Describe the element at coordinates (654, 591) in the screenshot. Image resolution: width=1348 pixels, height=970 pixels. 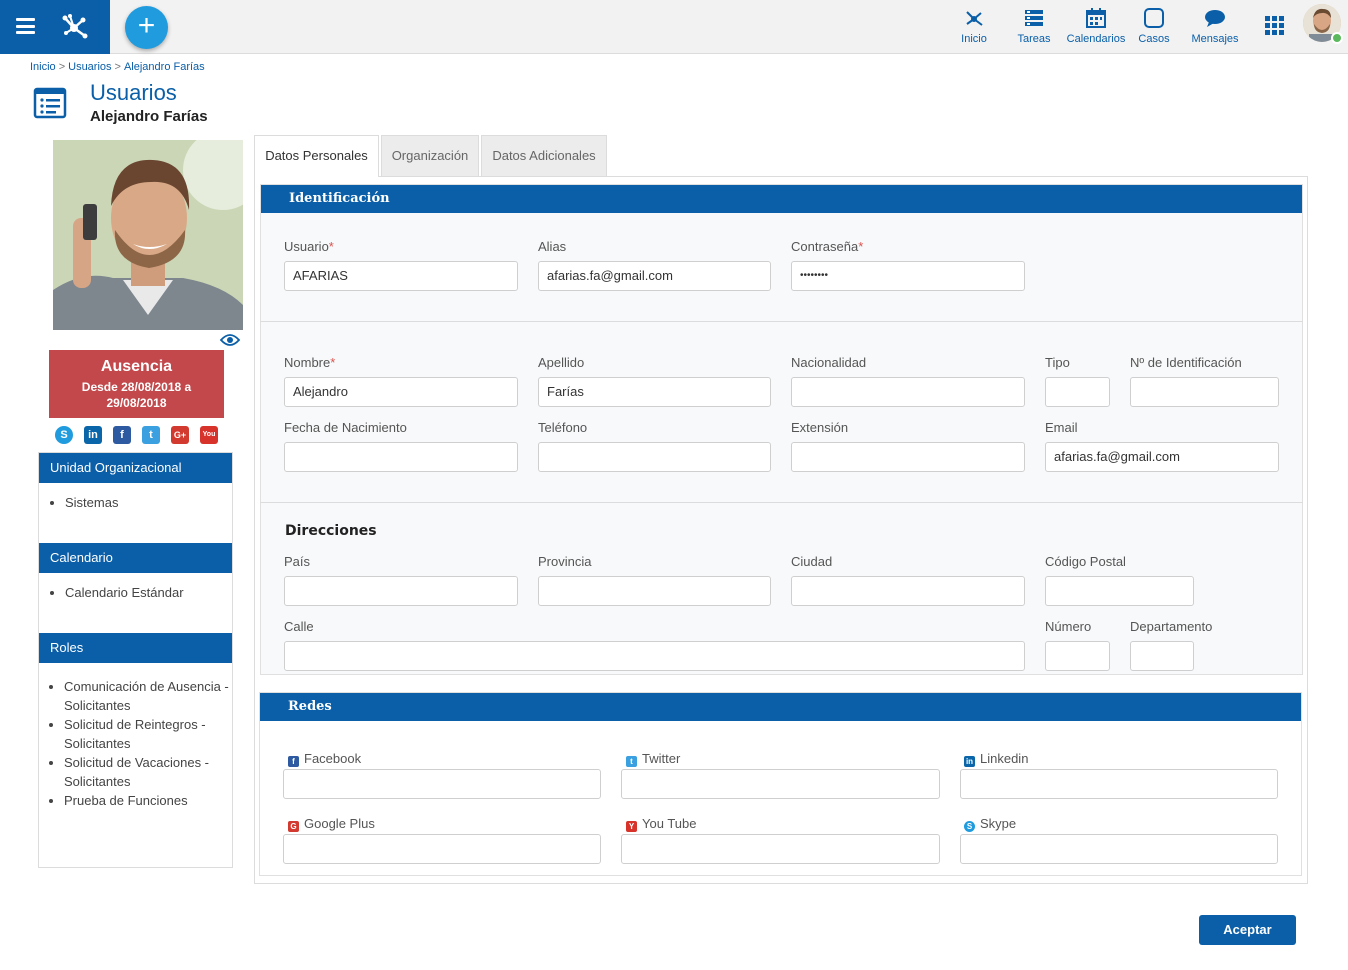
I see `provincia-input` at that location.